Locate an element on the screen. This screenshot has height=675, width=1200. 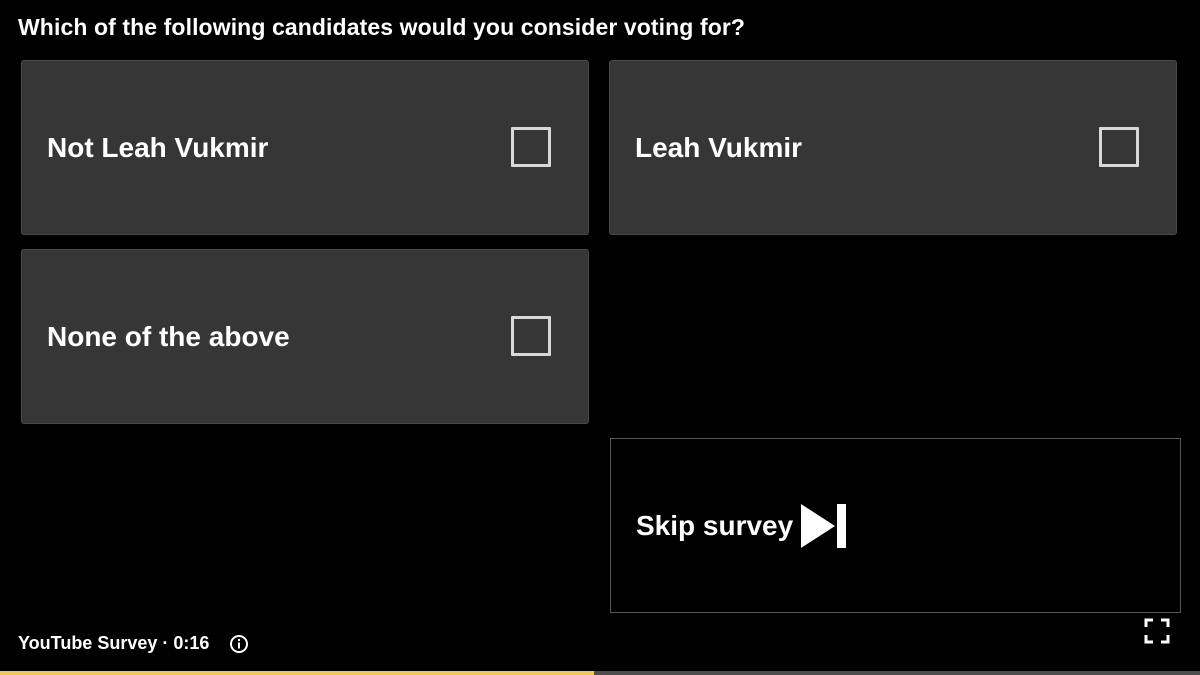
option-label: Leah Vukmir is located at coordinates (719, 147).